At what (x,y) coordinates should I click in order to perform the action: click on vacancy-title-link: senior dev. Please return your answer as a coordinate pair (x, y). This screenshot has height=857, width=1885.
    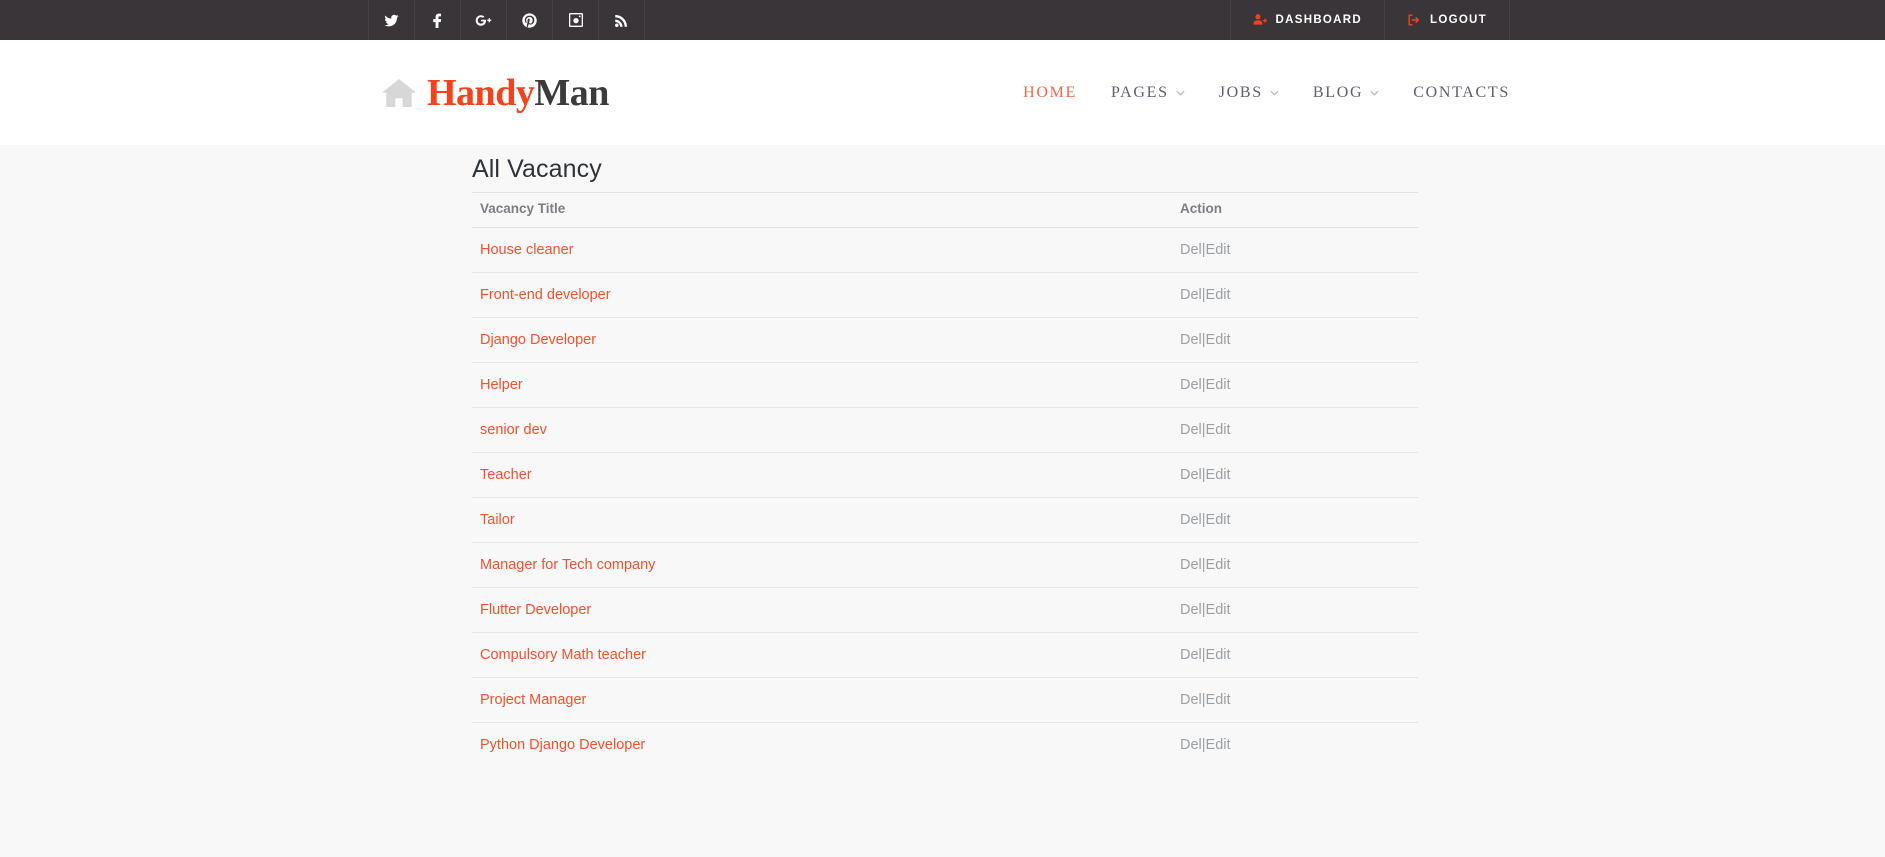
    Looking at the image, I should click on (513, 430).